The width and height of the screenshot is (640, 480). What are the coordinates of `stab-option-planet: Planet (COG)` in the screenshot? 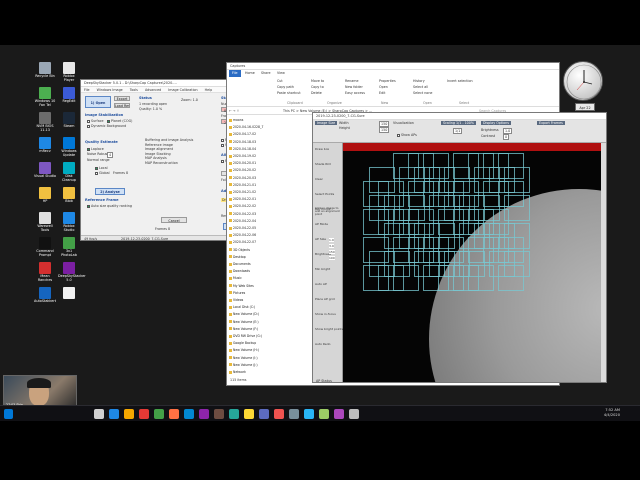 It's located at (119, 121).